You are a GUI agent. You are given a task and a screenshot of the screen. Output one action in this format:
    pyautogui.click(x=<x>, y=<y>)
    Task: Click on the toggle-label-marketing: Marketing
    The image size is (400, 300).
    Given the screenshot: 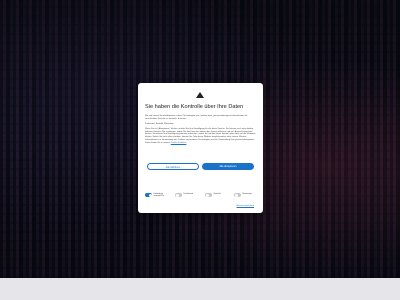 What is the action you would take?
    pyautogui.click(x=247, y=193)
    